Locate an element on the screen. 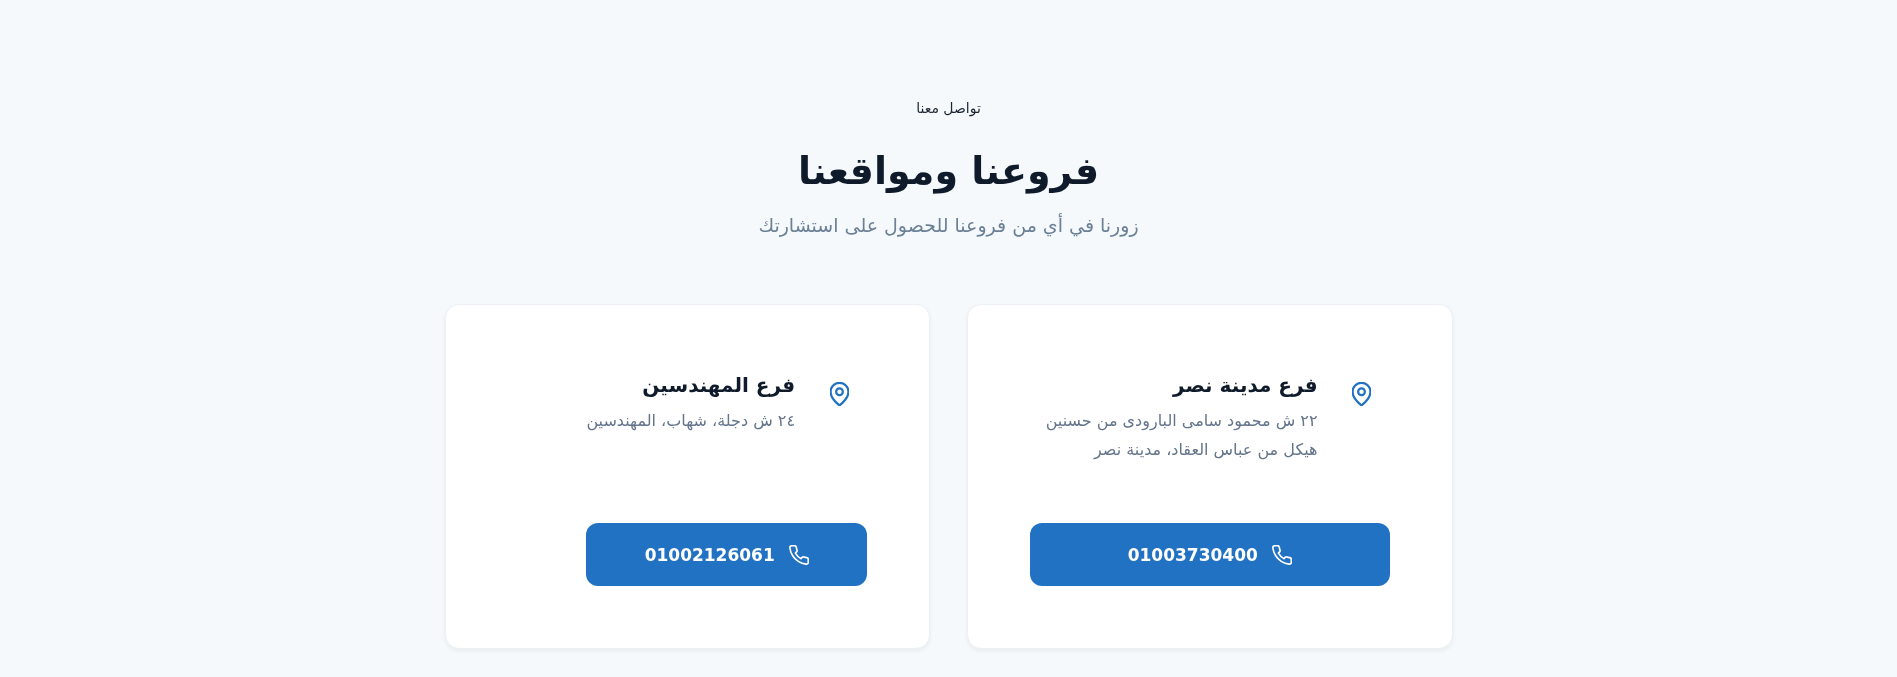 The width and height of the screenshot is (1897, 677). branch-name: فرع مدينة نصر is located at coordinates (1244, 385).